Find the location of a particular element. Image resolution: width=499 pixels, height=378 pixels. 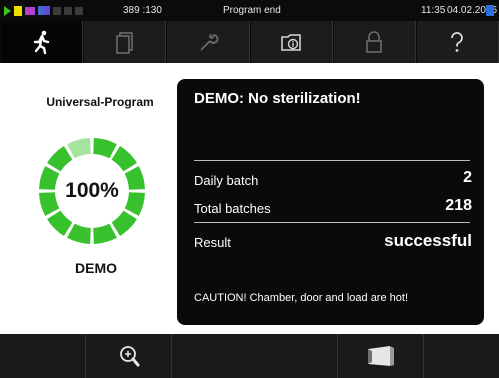

main-navigation is located at coordinates (249, 42).